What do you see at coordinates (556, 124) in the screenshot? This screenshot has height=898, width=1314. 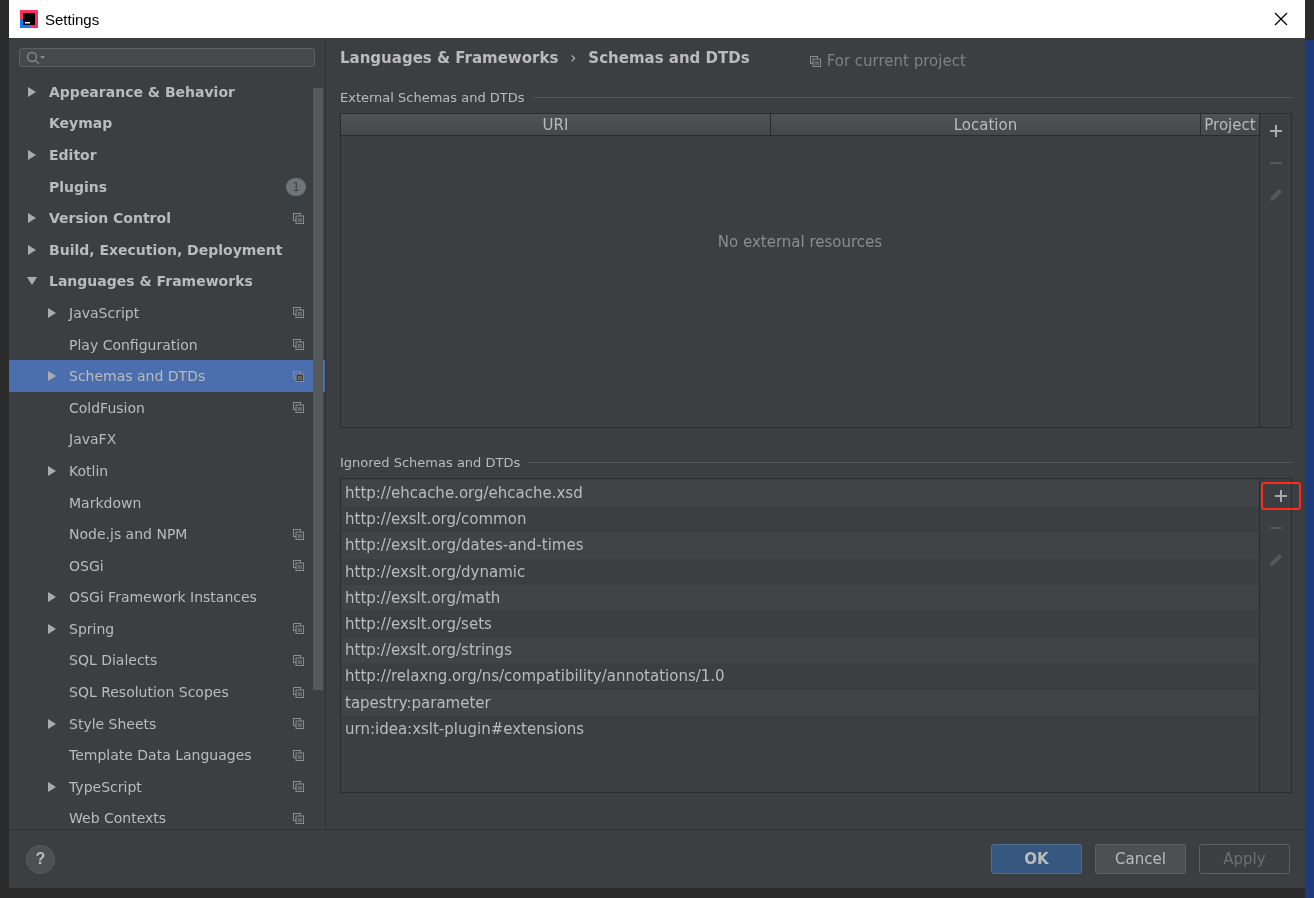 I see `column-header: URI` at bounding box center [556, 124].